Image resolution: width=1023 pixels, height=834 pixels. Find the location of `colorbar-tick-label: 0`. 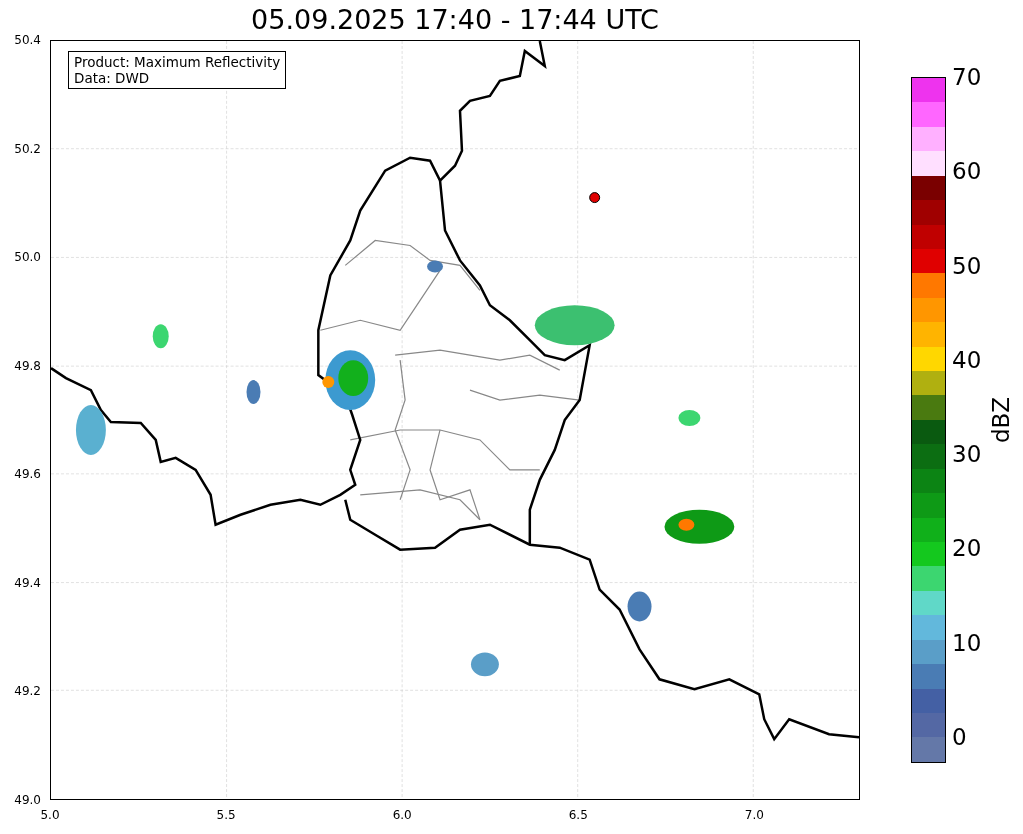

colorbar-tick-label: 0 is located at coordinates (960, 736).